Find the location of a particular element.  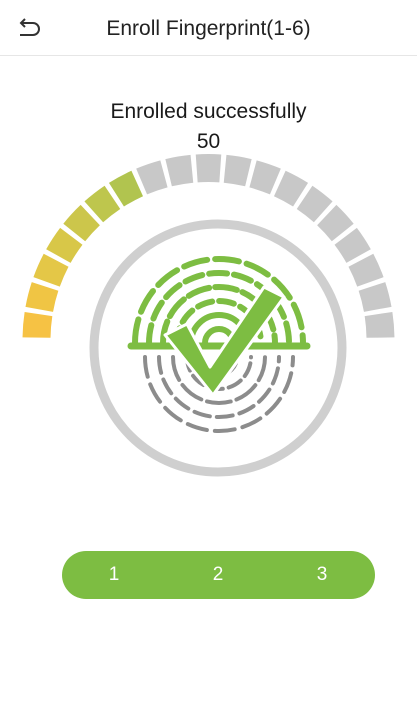

enroll-status-text: Enrolled successfully is located at coordinates (208, 111).